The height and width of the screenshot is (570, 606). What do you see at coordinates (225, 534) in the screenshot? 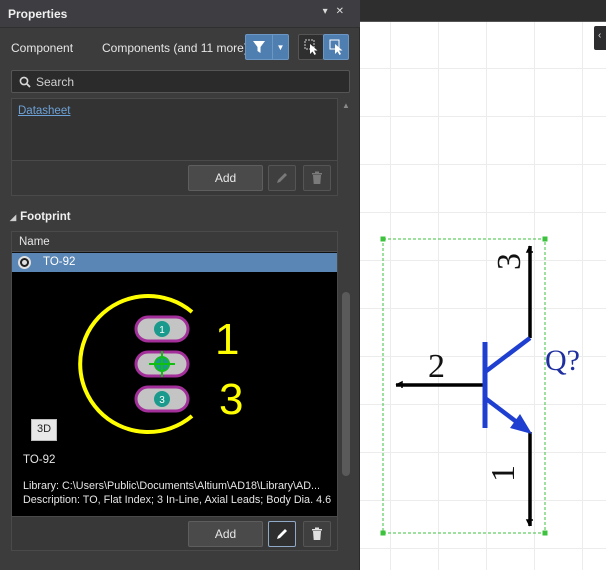
I see `add-footprint-button: Add` at bounding box center [225, 534].